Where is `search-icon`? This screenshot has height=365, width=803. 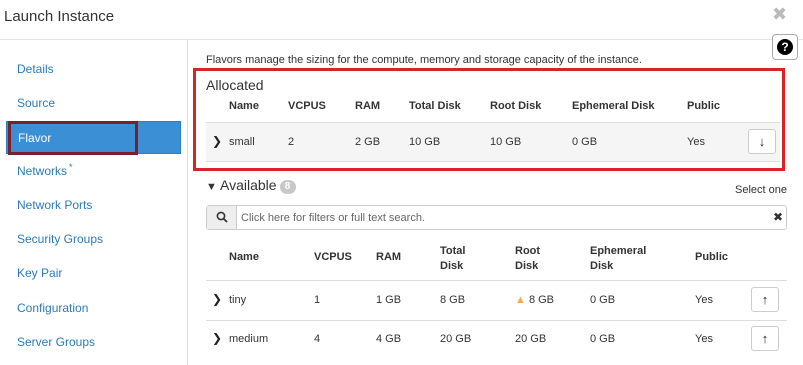 search-icon is located at coordinates (222, 217).